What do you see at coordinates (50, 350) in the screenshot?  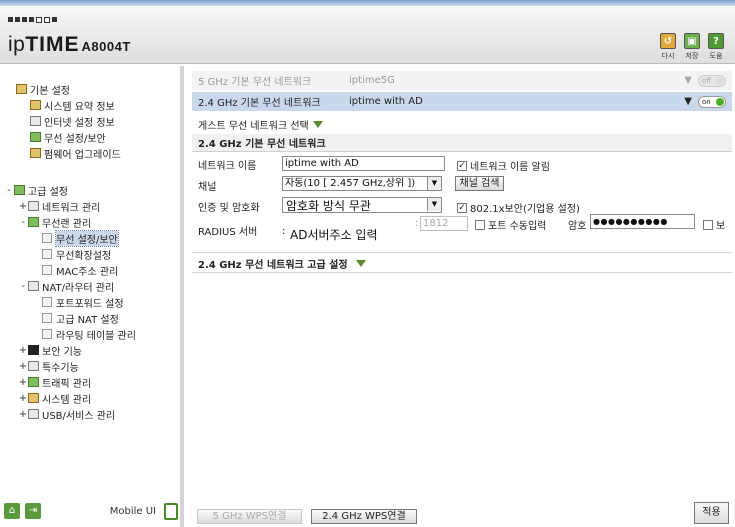 I see `sidebar-item-security: + 보안 기능` at bounding box center [50, 350].